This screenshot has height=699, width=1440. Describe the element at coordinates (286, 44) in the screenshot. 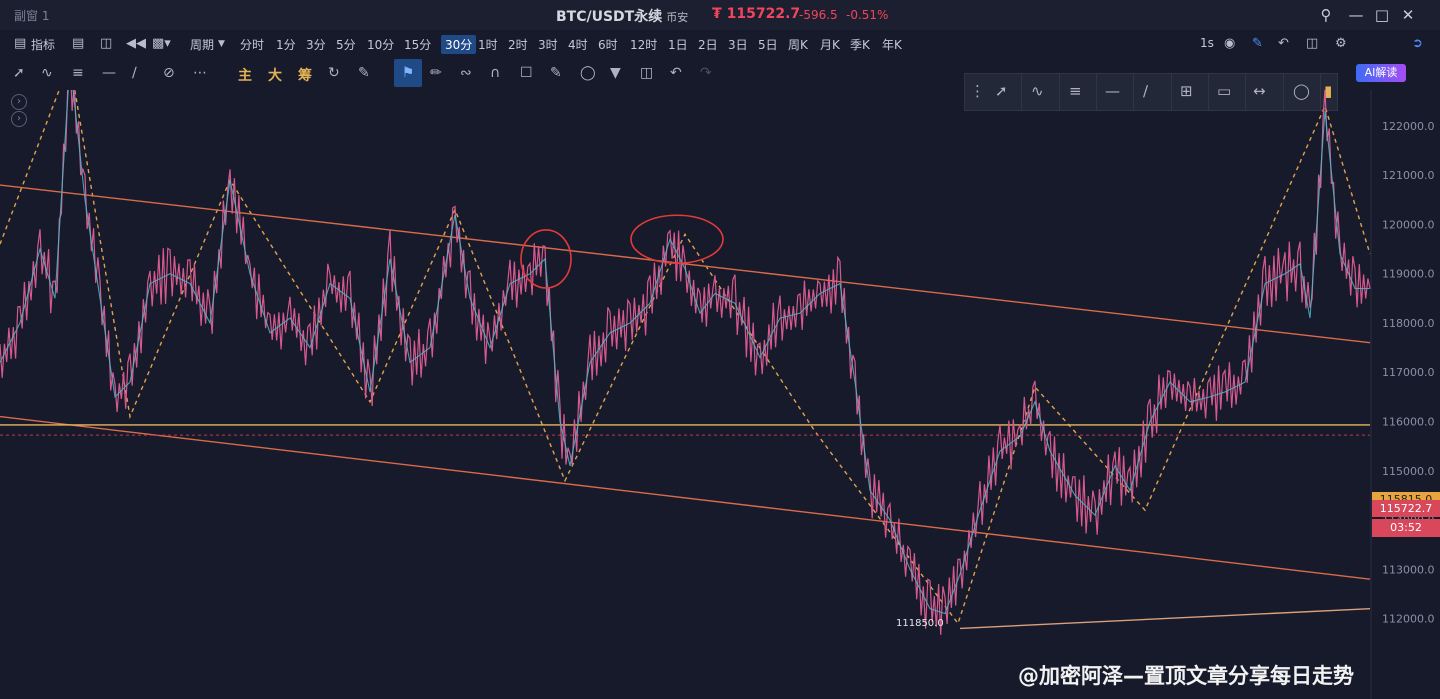

I see `interval-1: 1分` at that location.